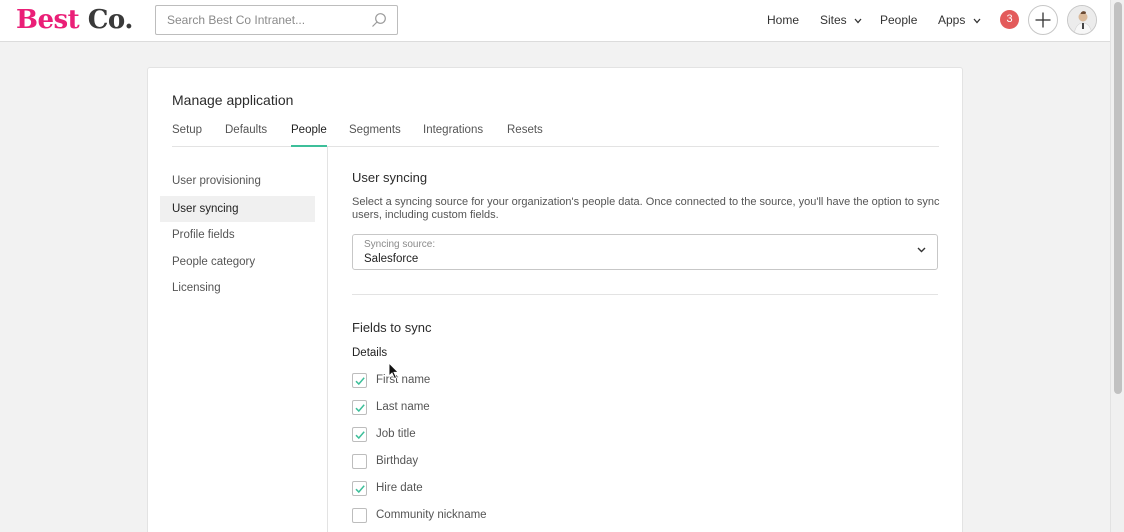 The image size is (1124, 532). What do you see at coordinates (1009, 19) in the screenshot?
I see `notification-badge: 3` at bounding box center [1009, 19].